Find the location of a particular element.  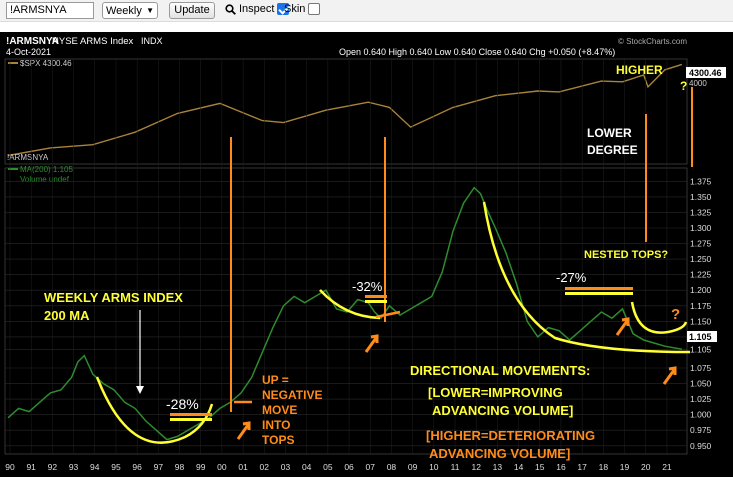

x-tick-label: 19 is located at coordinates (625, 467).